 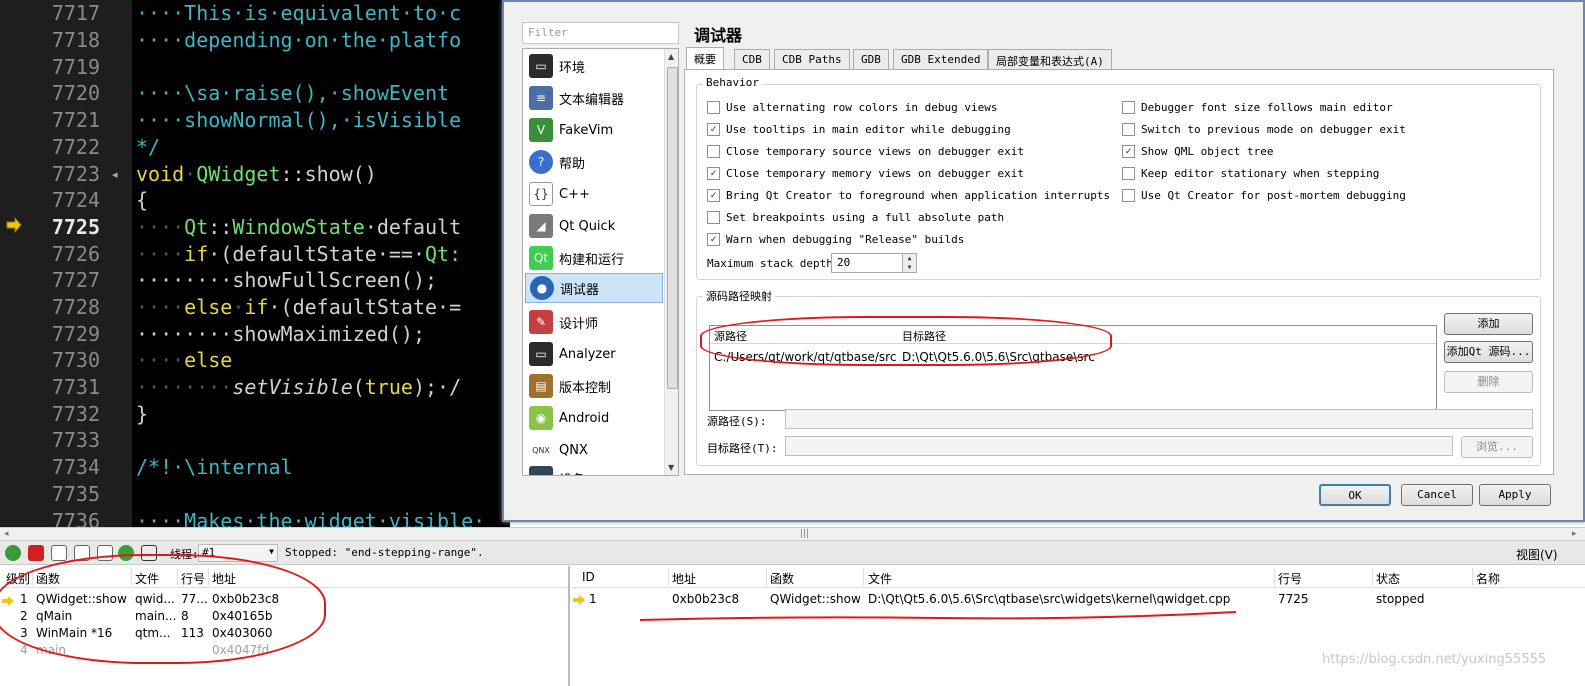 What do you see at coordinates (1388, 578) in the screenshot?
I see `column-header: 状态` at bounding box center [1388, 578].